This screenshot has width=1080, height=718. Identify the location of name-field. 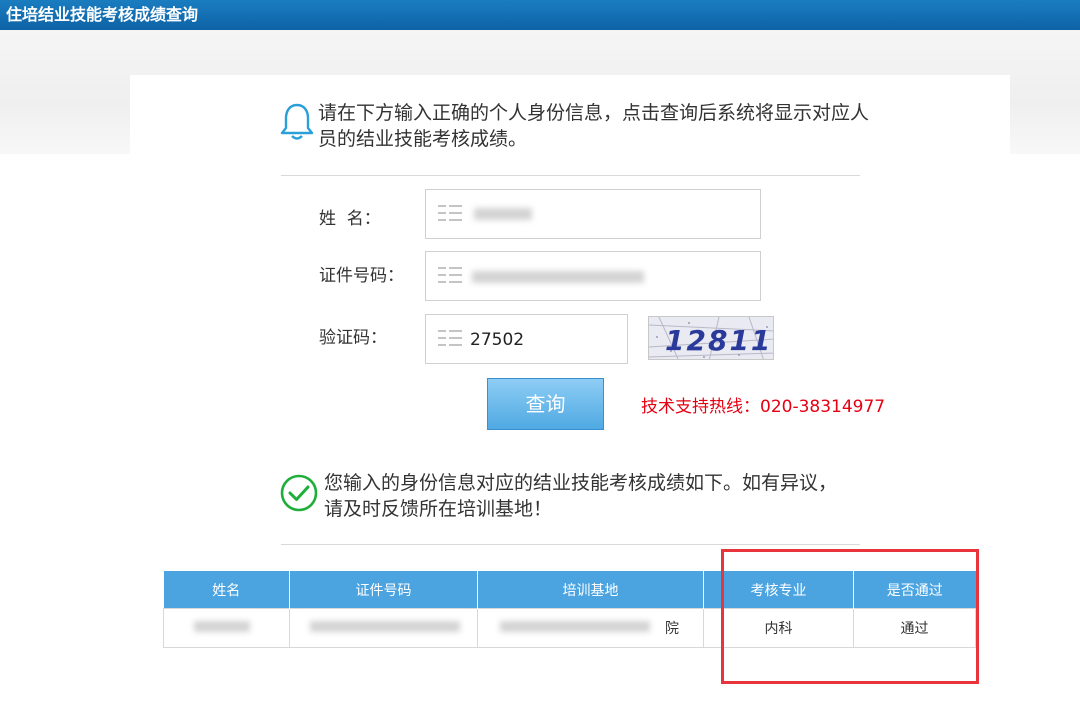
(593, 214).